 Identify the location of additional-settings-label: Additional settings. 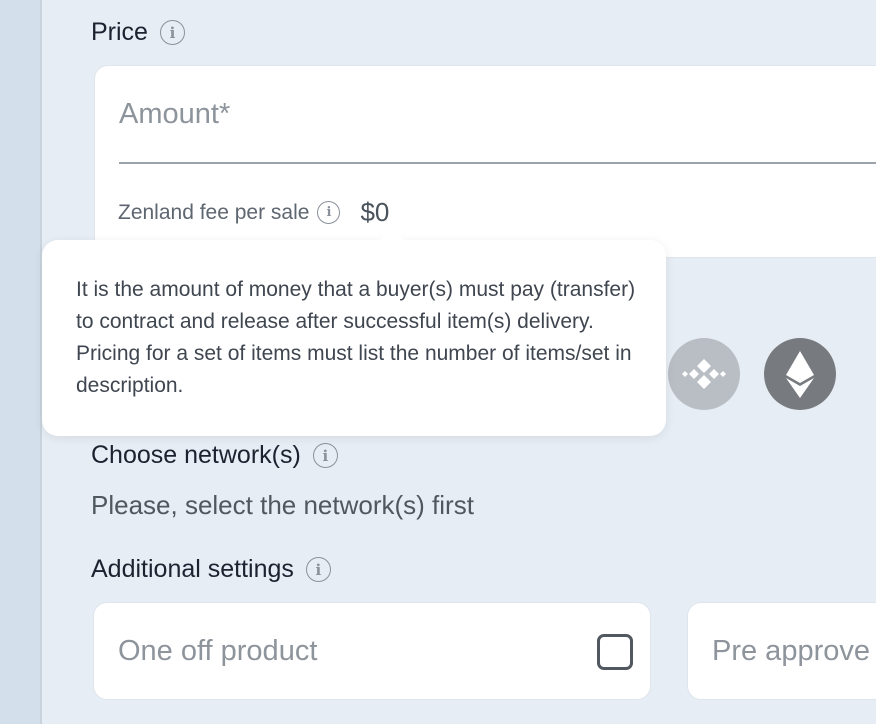
(192, 569).